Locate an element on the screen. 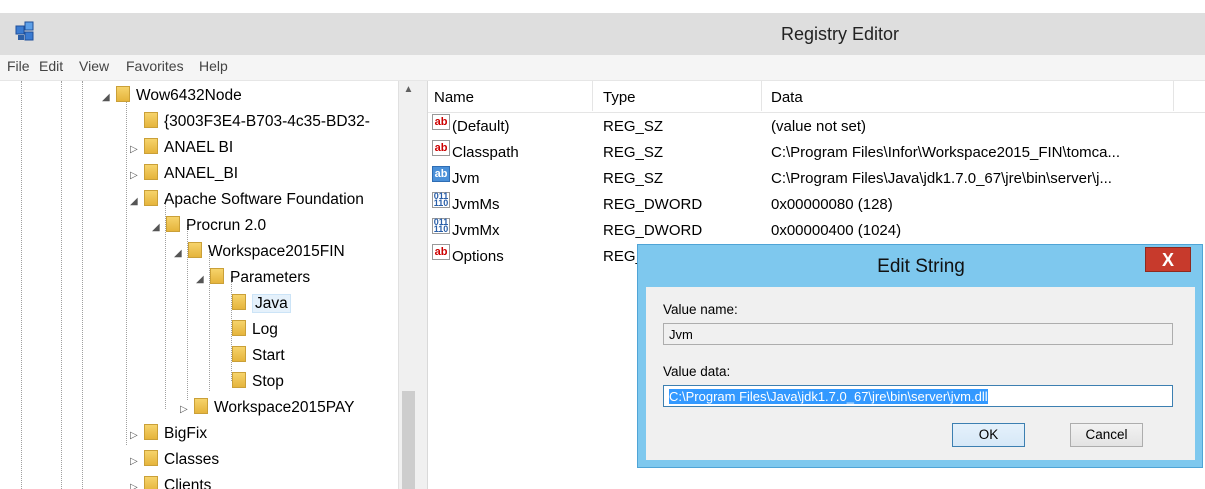 The width and height of the screenshot is (1205, 489). tree-item: {3003F3E4-B703-4c35-BD32- is located at coordinates (250, 122).